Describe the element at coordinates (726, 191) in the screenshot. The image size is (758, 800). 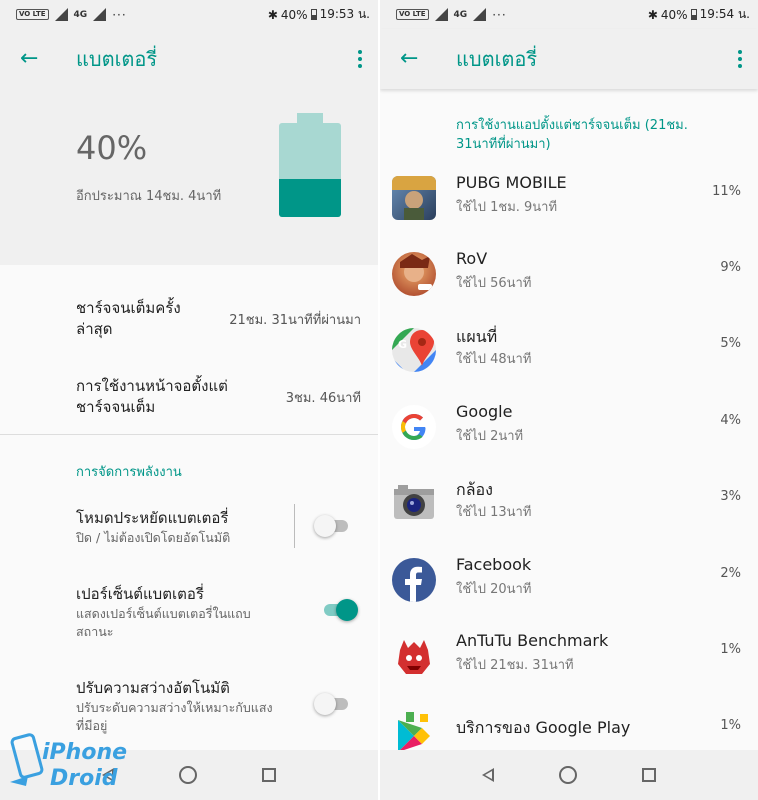
I see `app-usage-percent: 11%` at that location.